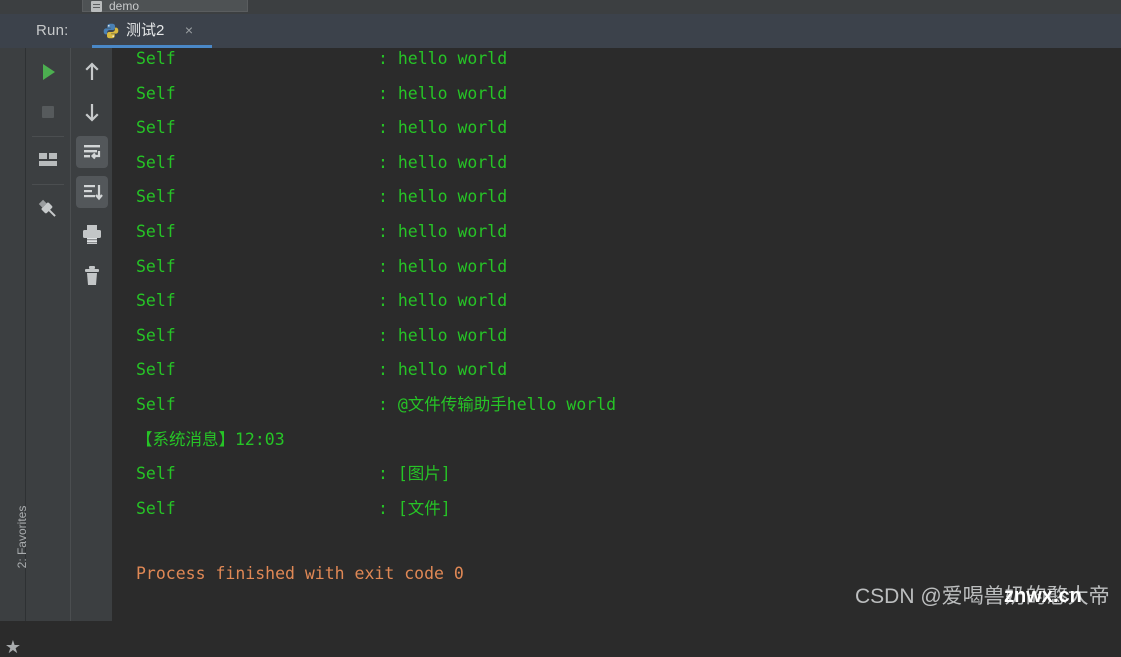 The height and width of the screenshot is (657, 1121). What do you see at coordinates (560, 31) in the screenshot?
I see `run-tool-window-header: Run: 测试2 ×` at bounding box center [560, 31].